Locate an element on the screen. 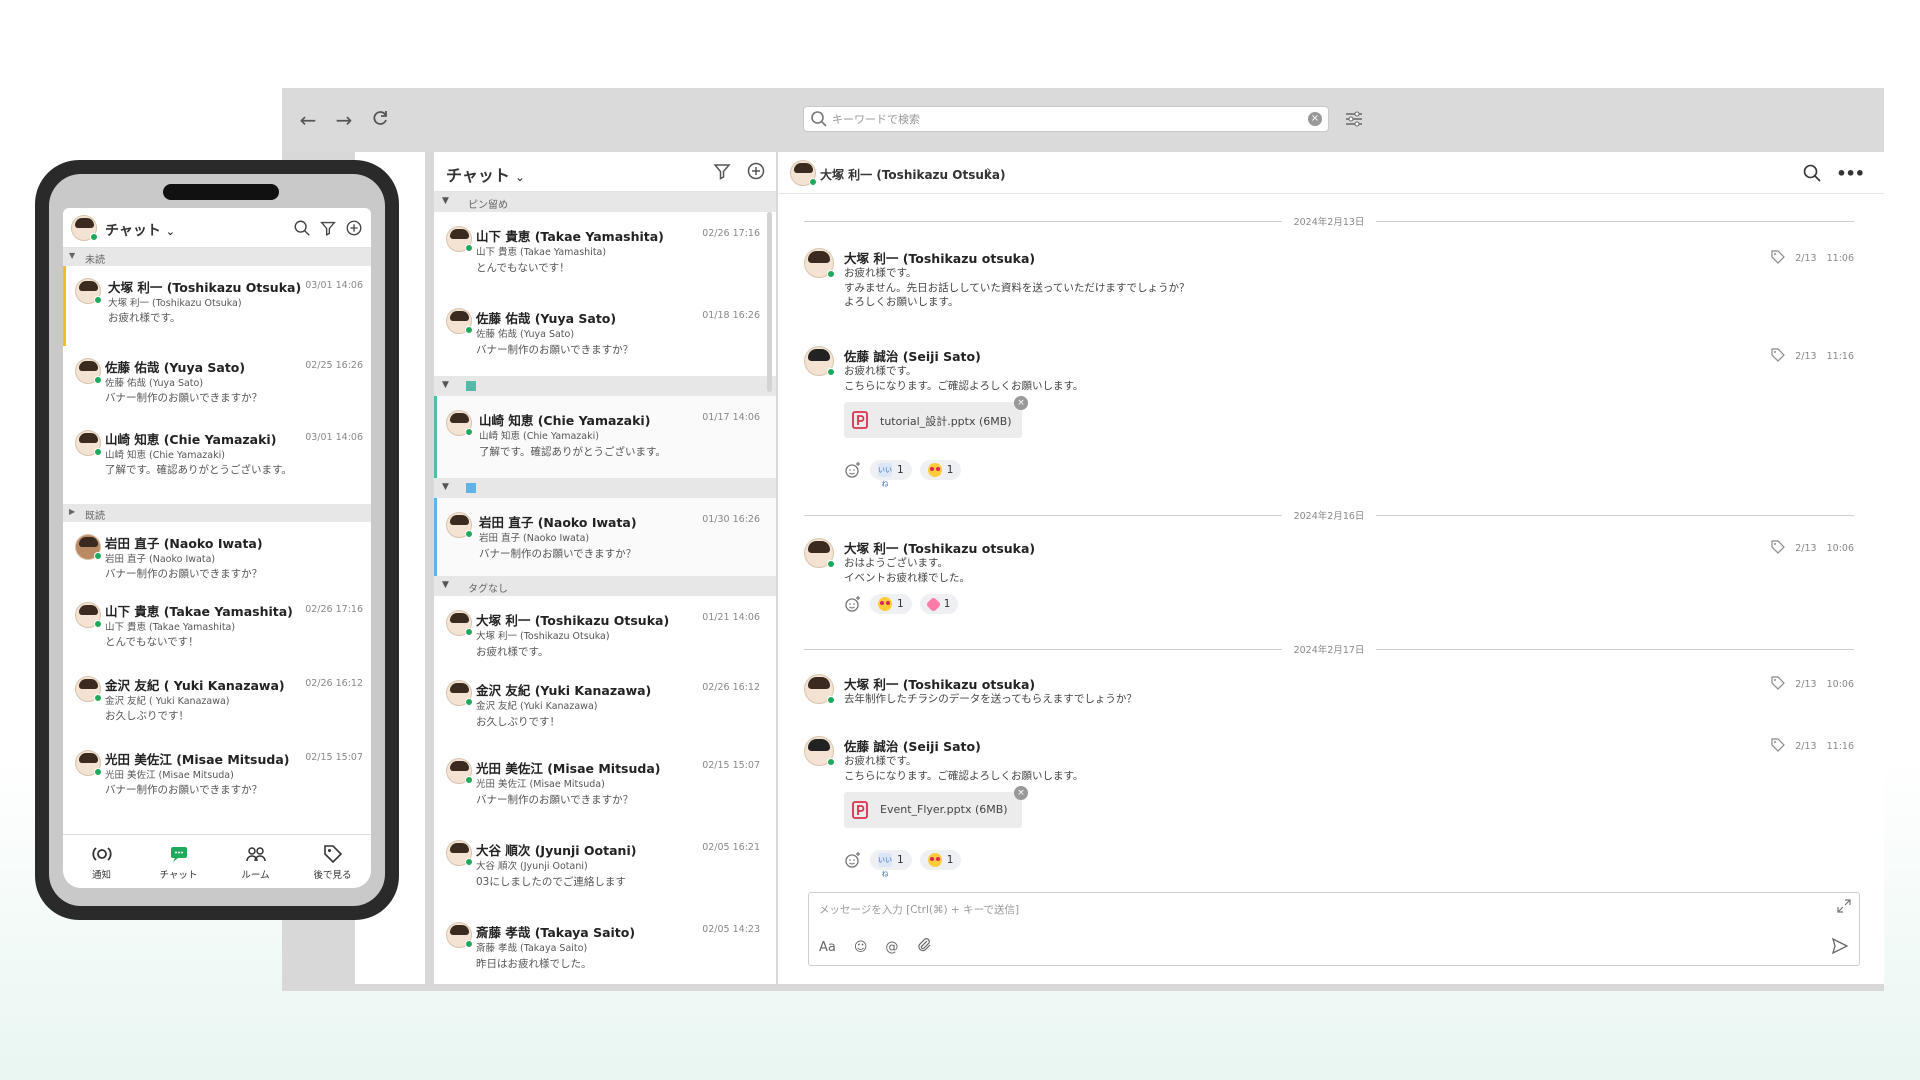 The width and height of the screenshot is (1920, 1080). group-header-untagged: ▼ タグなし is located at coordinates (605, 586).